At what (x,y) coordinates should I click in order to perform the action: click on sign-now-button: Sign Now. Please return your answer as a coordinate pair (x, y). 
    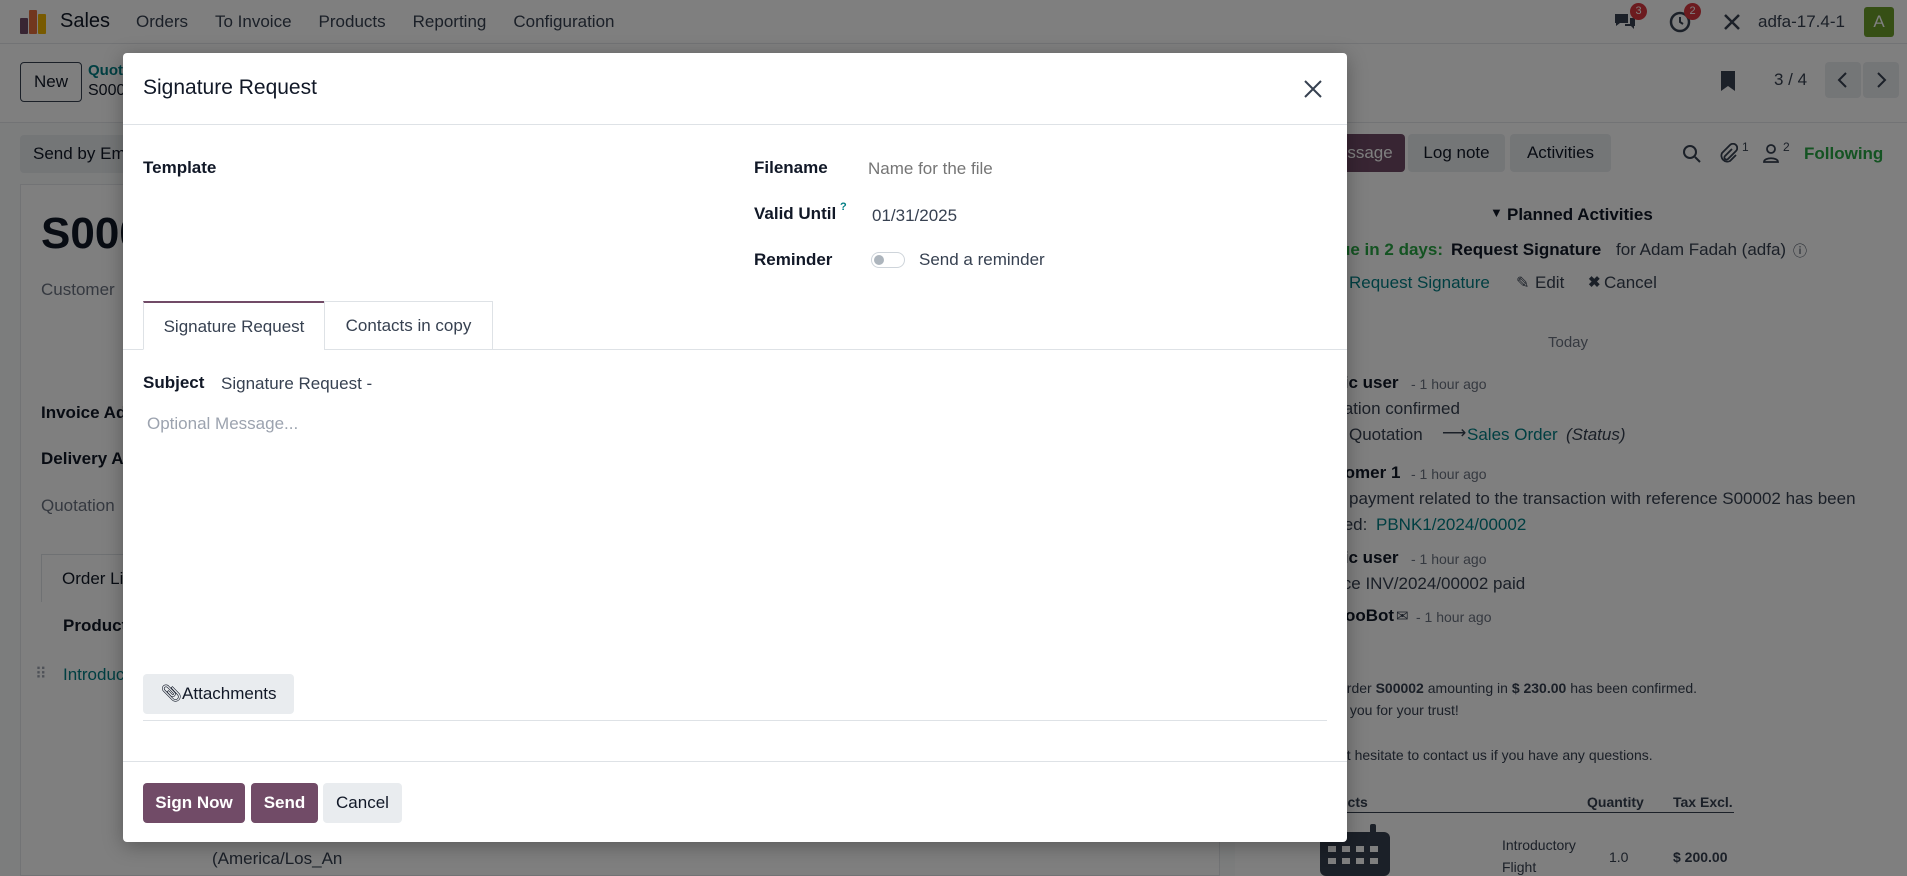
    Looking at the image, I should click on (194, 803).